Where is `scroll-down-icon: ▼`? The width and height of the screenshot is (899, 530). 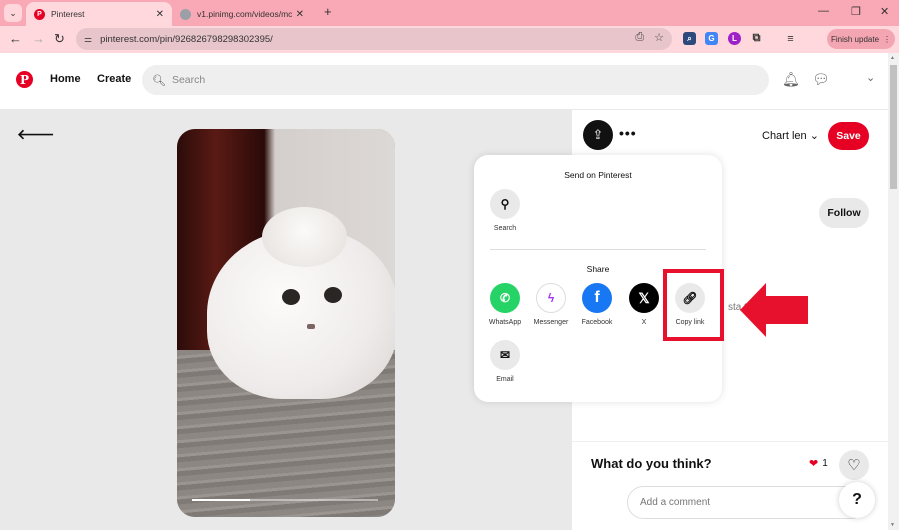 scroll-down-icon: ▼ is located at coordinates (892, 525).